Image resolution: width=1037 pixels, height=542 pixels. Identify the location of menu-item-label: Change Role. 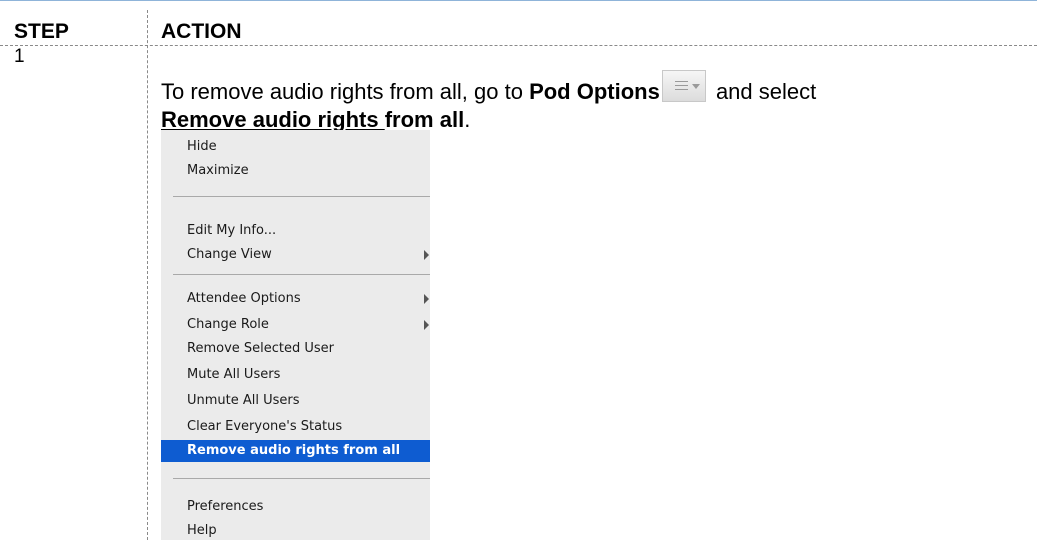
(228, 324).